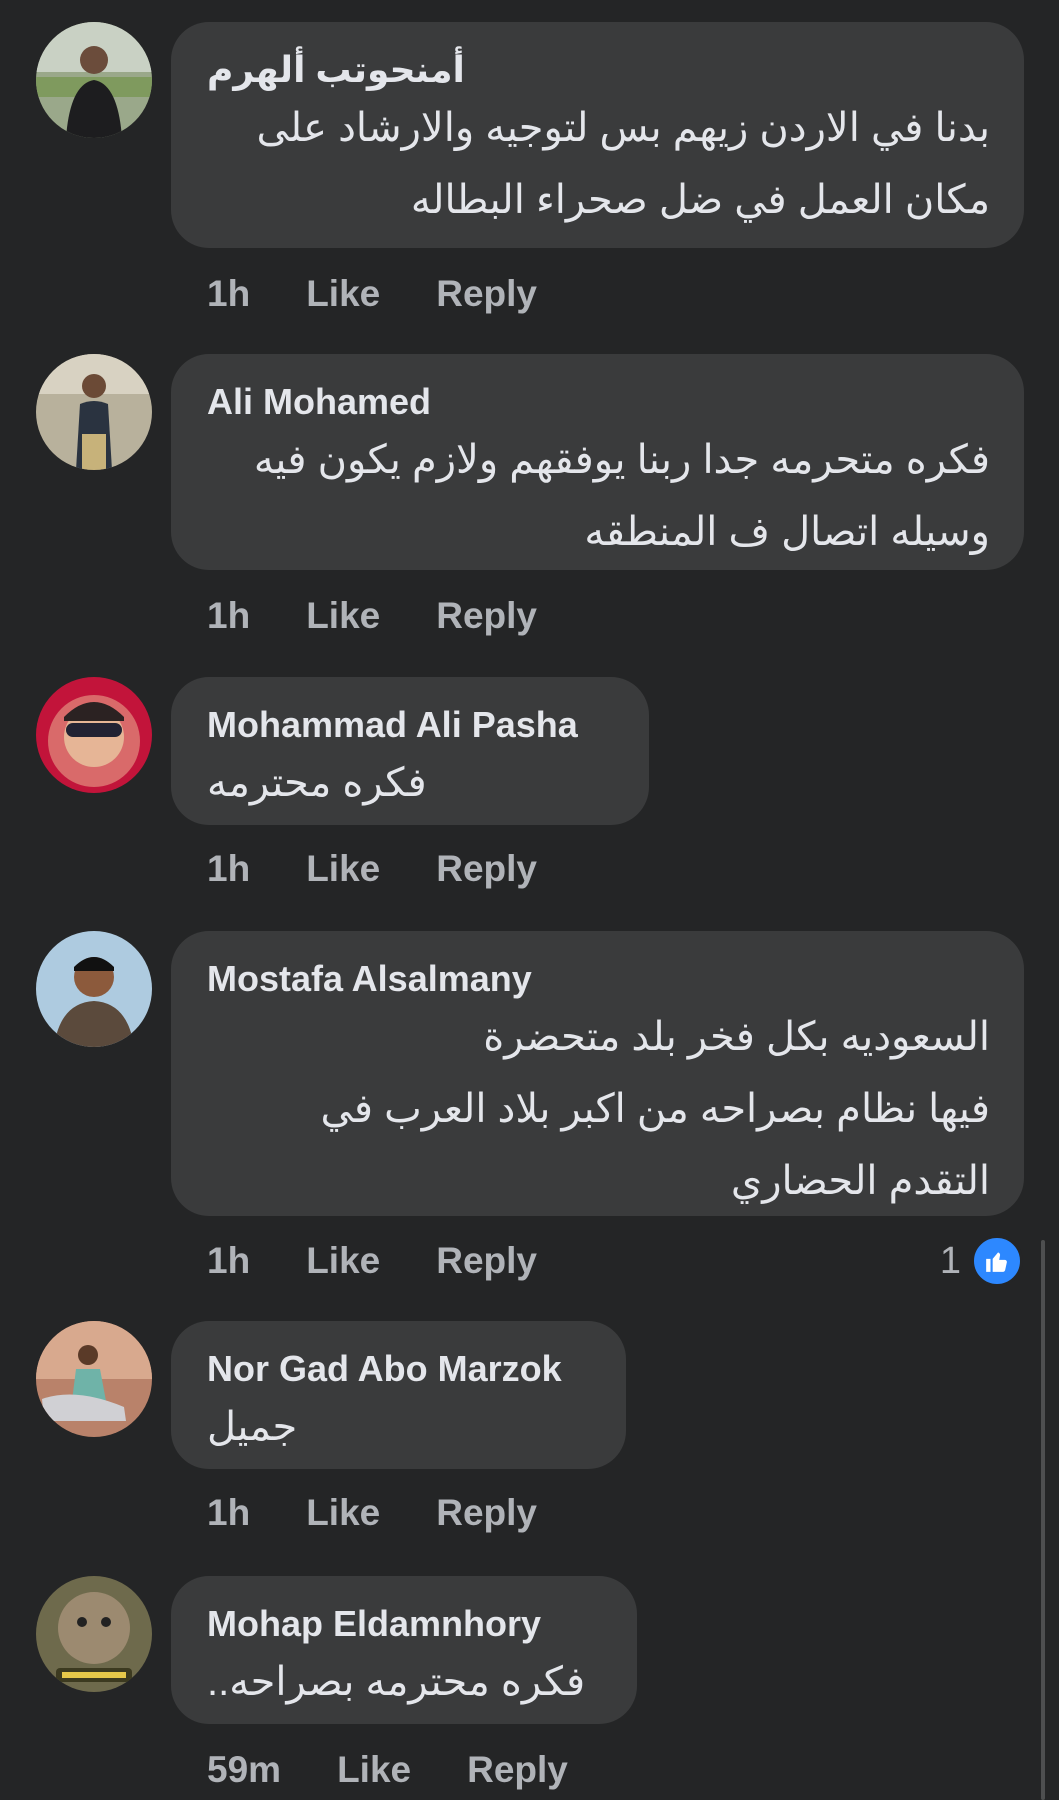 The height and width of the screenshot is (1800, 1059). I want to click on comment-text: فكره محترمه بصراحه.., so click(405, 1682).